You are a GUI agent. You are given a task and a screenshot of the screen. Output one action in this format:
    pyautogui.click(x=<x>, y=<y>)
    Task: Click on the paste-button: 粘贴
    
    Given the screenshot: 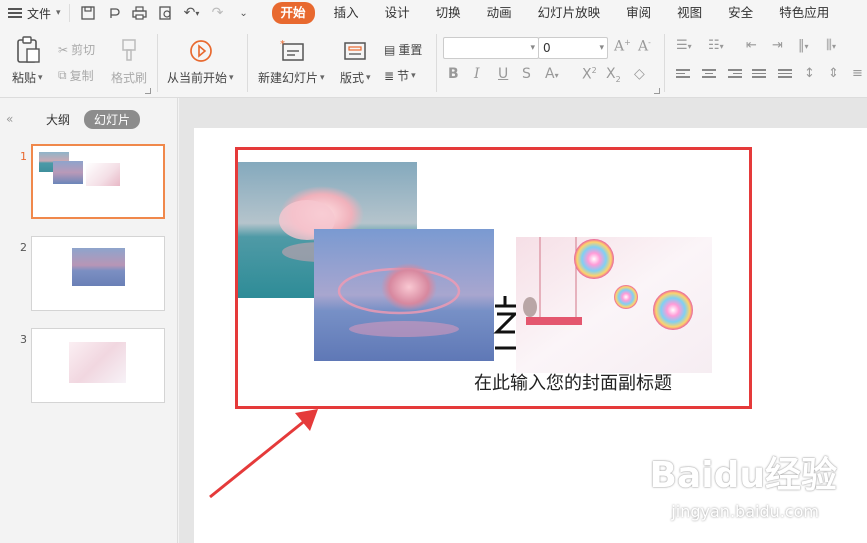 What is the action you would take?
    pyautogui.click(x=27, y=77)
    